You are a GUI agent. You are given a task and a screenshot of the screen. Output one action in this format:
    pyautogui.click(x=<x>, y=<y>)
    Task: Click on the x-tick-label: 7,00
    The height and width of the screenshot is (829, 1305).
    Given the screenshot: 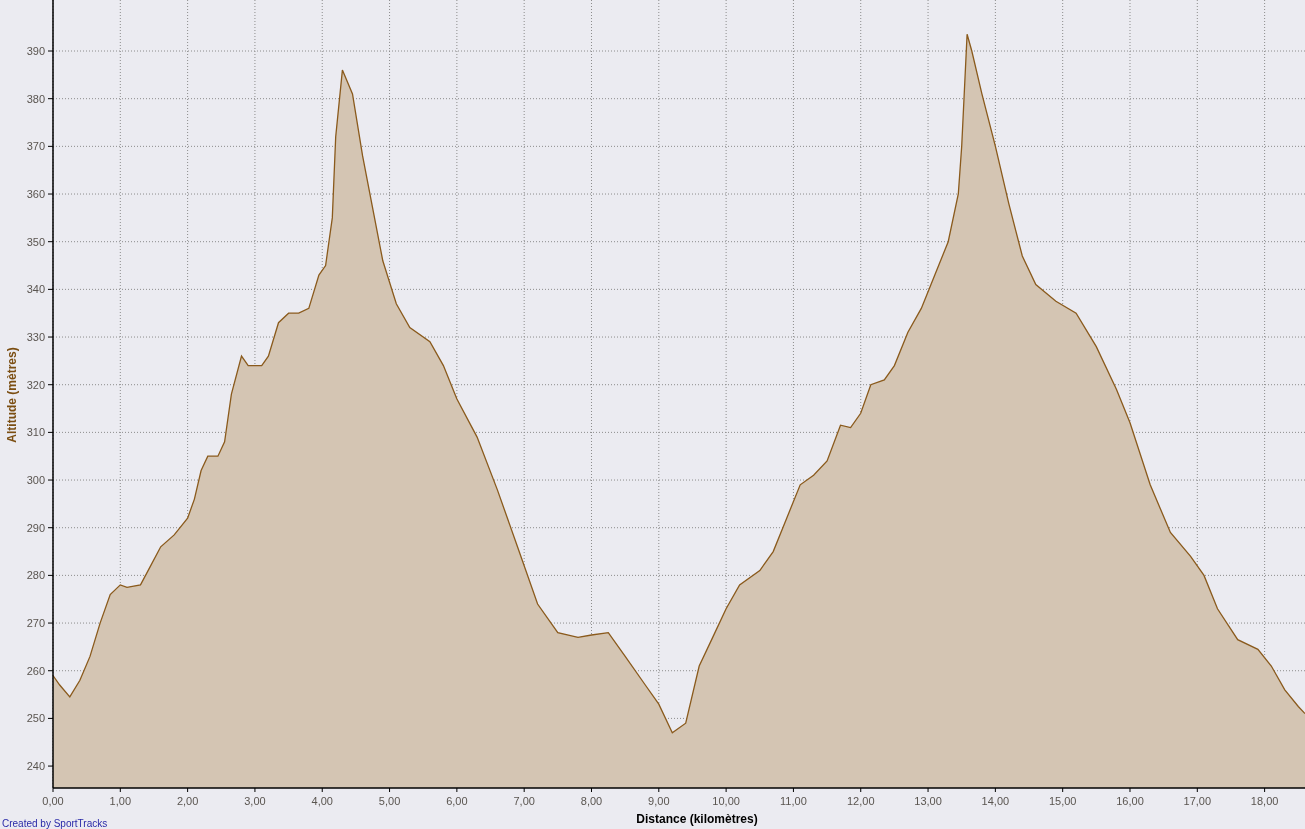 What is the action you would take?
    pyautogui.click(x=524, y=801)
    